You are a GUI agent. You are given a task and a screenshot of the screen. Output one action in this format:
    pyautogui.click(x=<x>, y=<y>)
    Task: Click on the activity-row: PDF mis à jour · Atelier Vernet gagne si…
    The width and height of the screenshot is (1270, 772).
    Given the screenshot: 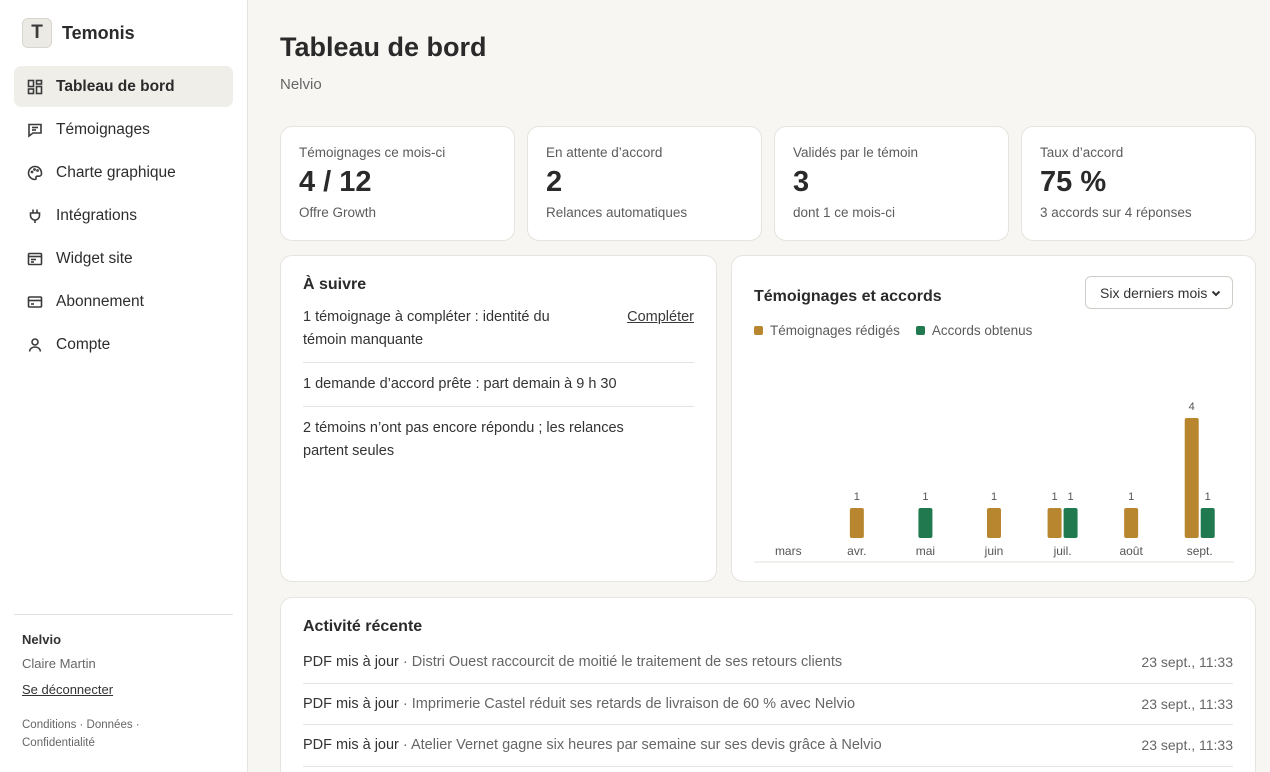 What is the action you would take?
    pyautogui.click(x=768, y=746)
    